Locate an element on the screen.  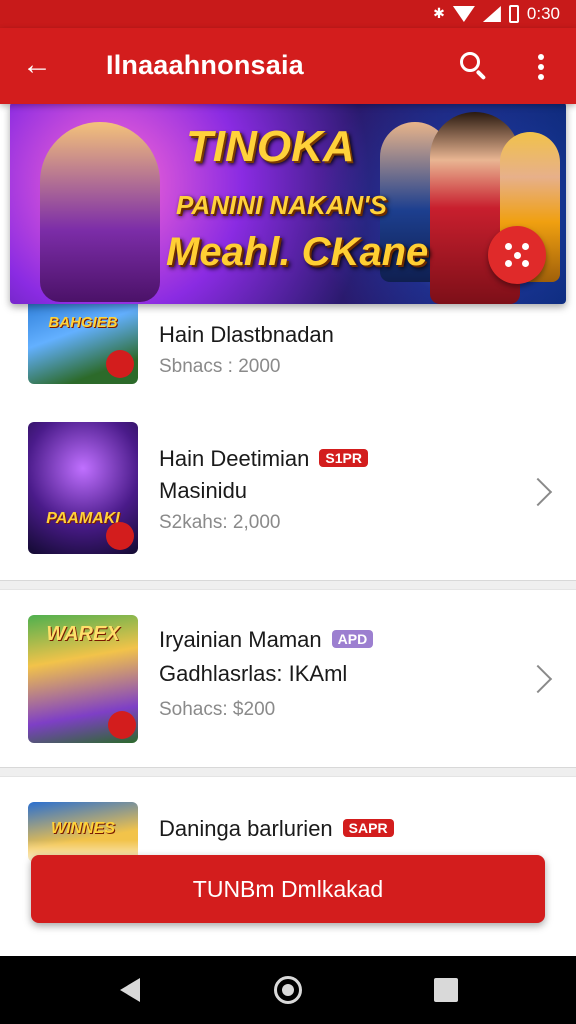
game-thumbnail: WAREX is located at coordinates (83, 679).